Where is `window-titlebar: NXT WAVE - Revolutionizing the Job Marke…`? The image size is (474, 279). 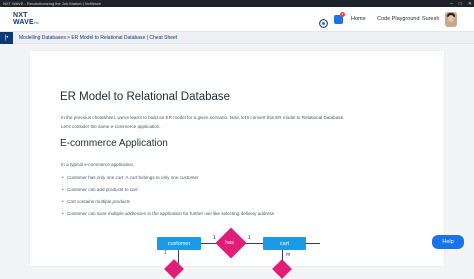
window-titlebar: NXT WAVE - Revolutionizing the Job Marke… is located at coordinates (237, 3).